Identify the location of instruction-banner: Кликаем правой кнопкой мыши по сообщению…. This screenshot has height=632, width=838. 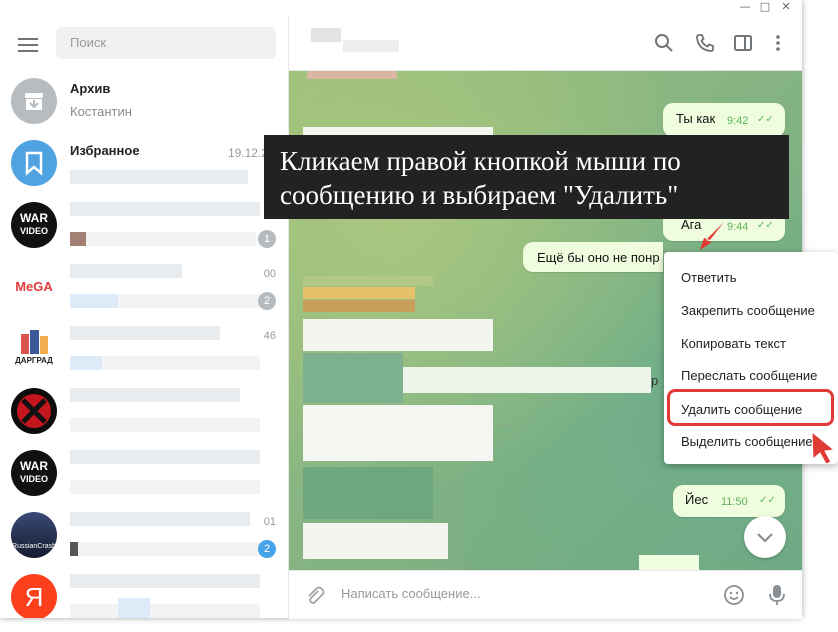
(526, 177).